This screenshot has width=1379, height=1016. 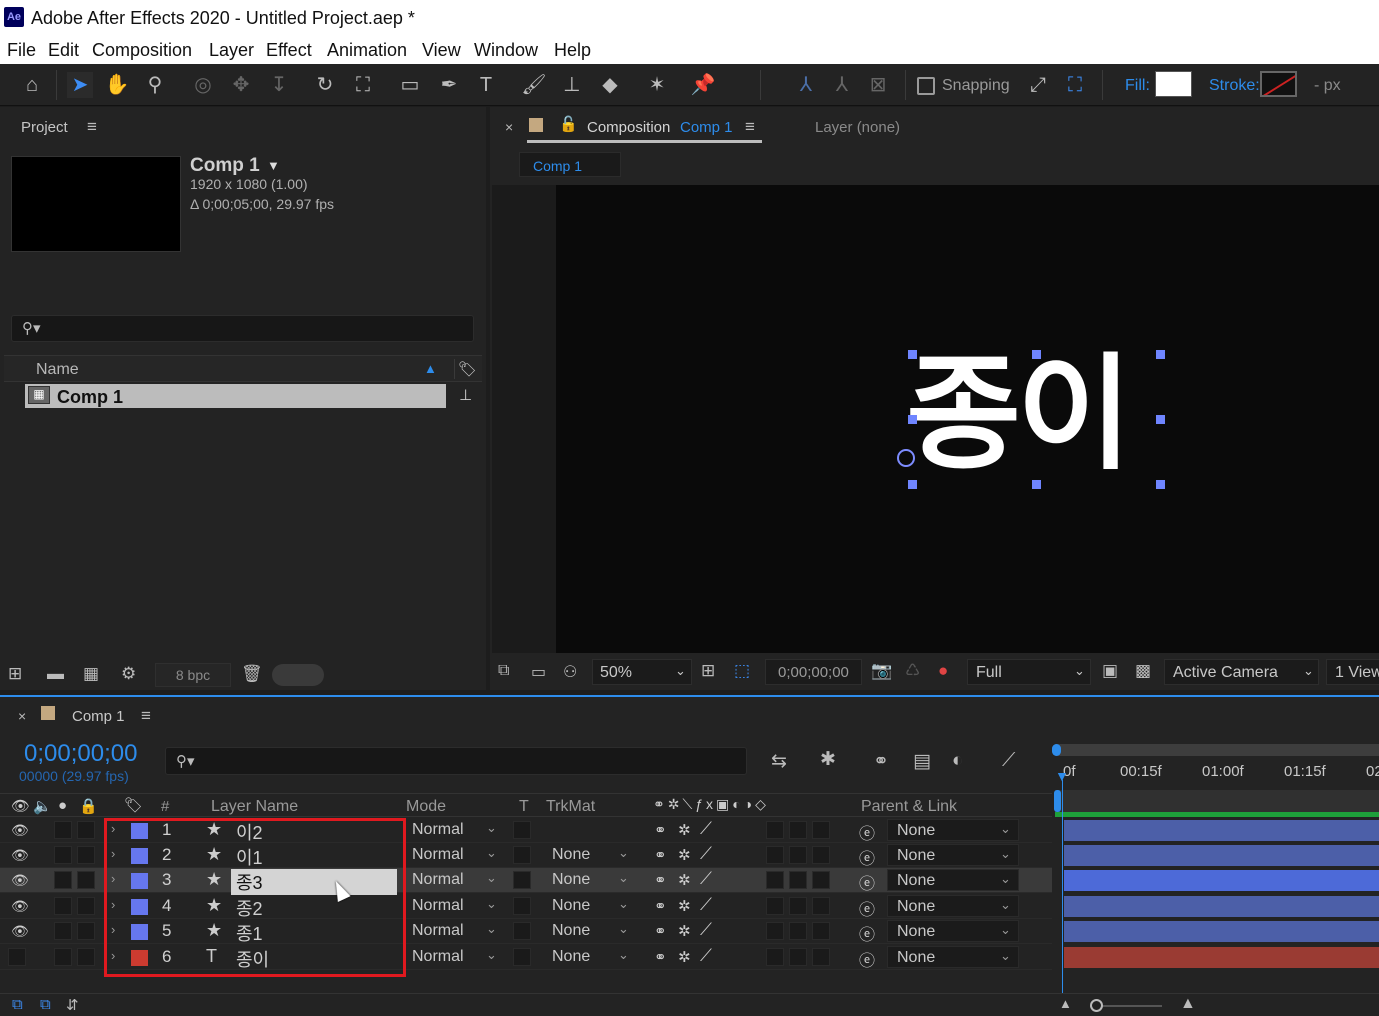 I want to click on orbit-camera-icon: ◎, so click(x=203, y=85).